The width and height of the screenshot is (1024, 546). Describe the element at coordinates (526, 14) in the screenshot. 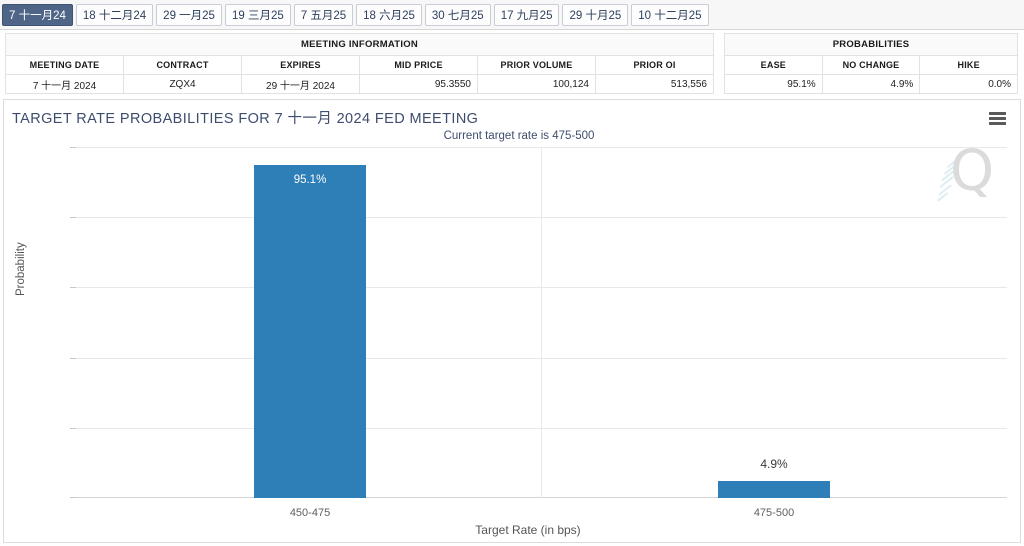

I see `tab-meeting-7: 17 九月25` at that location.